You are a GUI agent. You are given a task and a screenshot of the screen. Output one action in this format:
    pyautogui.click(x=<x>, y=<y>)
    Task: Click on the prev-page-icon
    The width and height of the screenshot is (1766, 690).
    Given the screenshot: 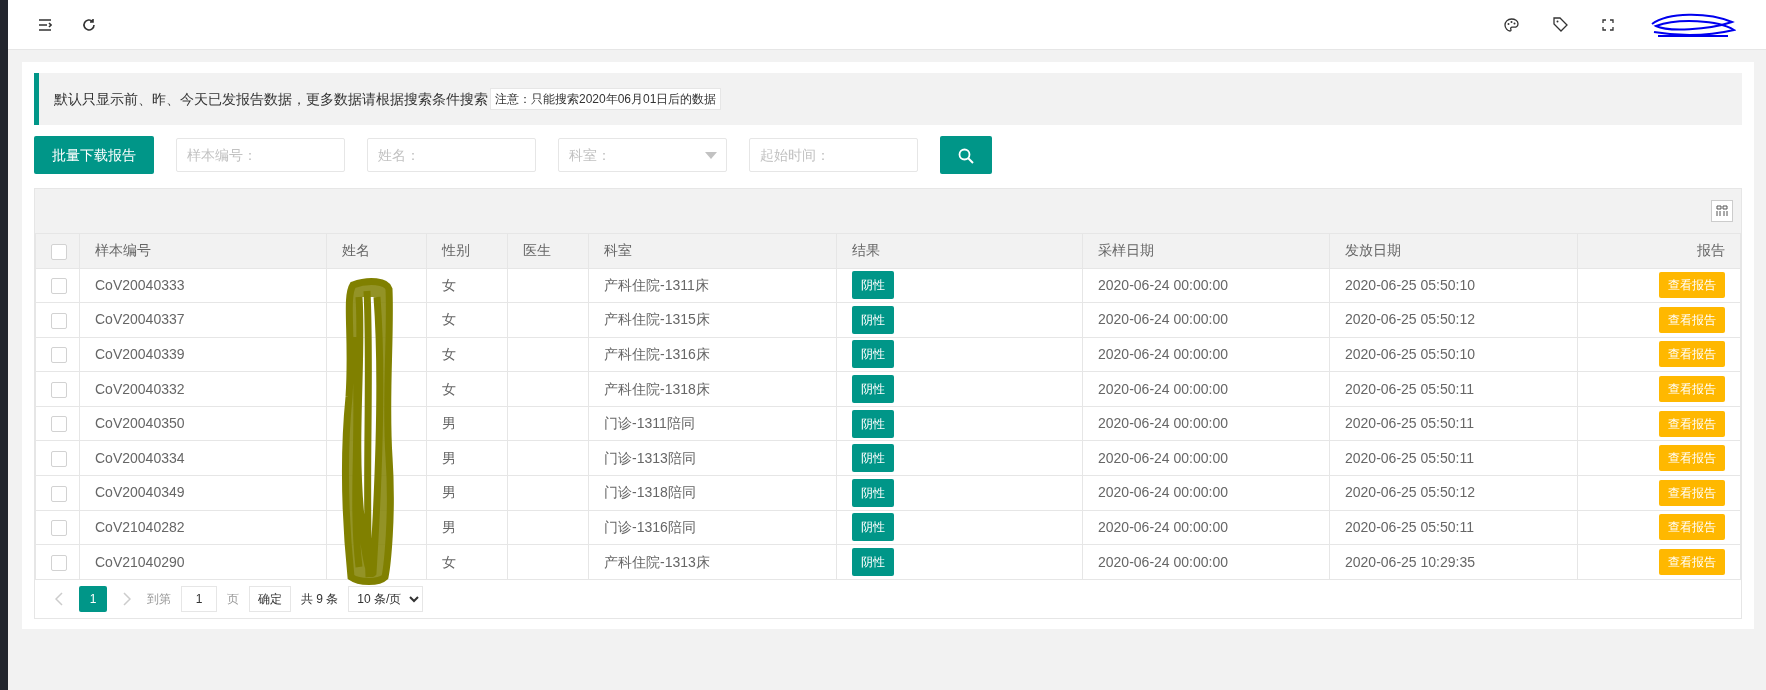 What is the action you would take?
    pyautogui.click(x=59, y=598)
    